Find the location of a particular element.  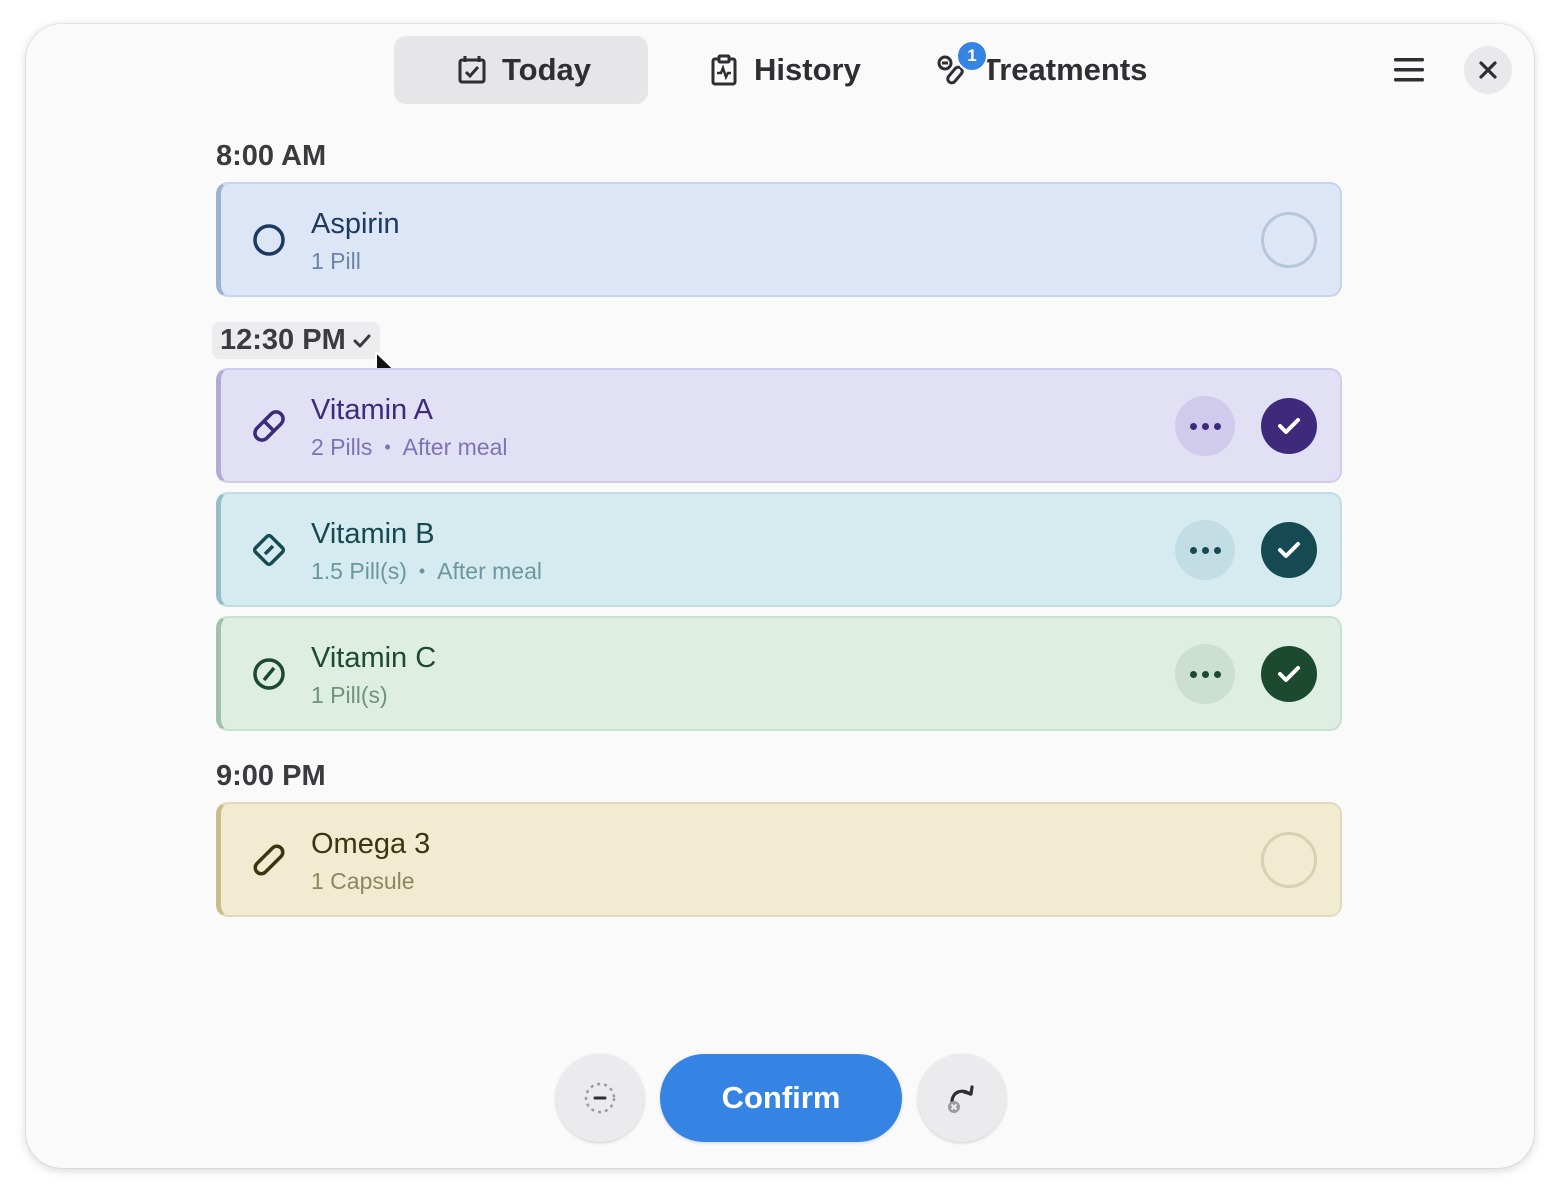

section-time: 8:00 AM is located at coordinates (271, 156).